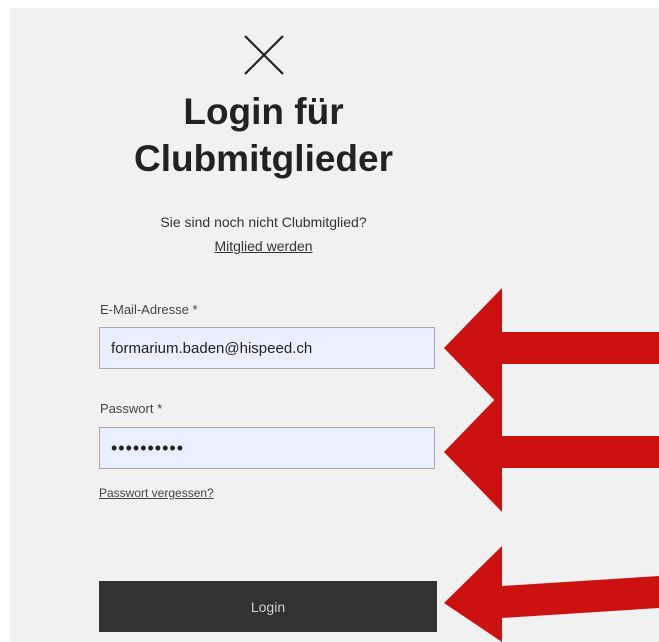  What do you see at coordinates (267, 448) in the screenshot?
I see `password-field` at bounding box center [267, 448].